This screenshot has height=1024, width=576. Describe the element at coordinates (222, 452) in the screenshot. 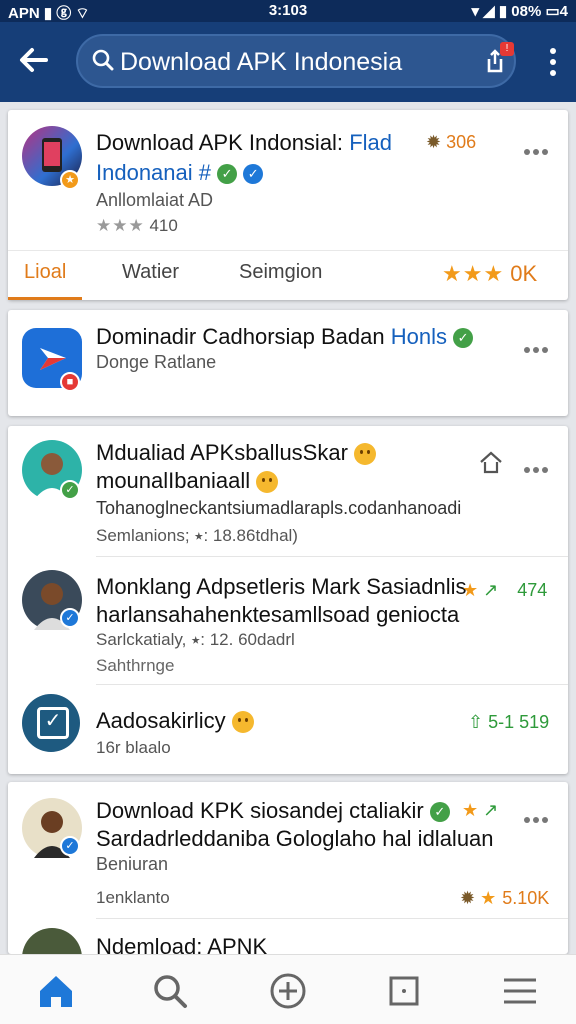

I see `item-title-line1: Mdualiad APKsballusSkar` at that location.